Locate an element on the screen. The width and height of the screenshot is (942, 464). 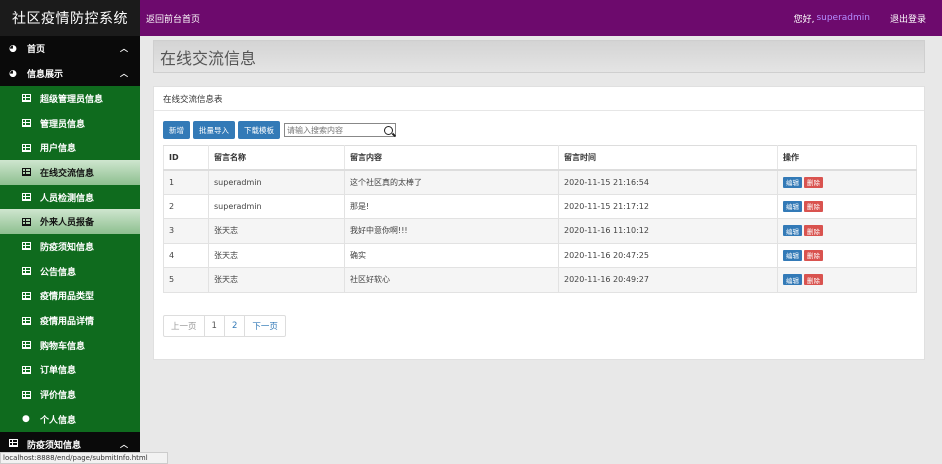
toolbar: 新增 批量导入 下载模板 is located at coordinates (279, 130).